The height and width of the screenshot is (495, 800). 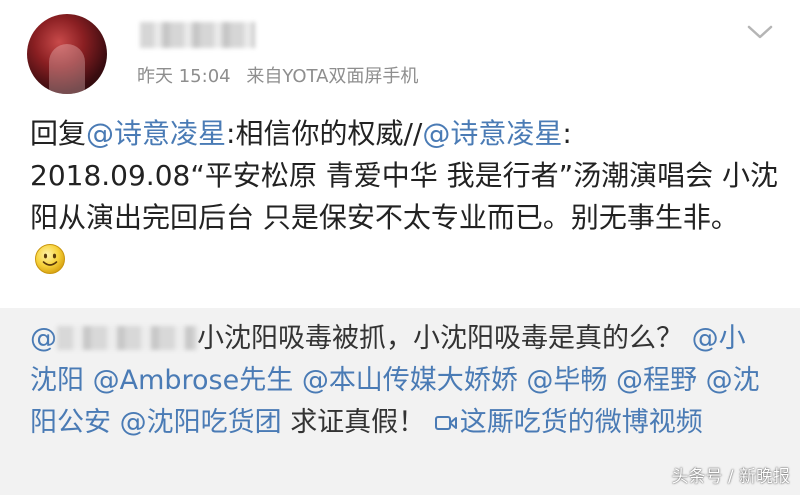 I want to click on mention-link: @本山传媒大娇娇, so click(x=410, y=380).